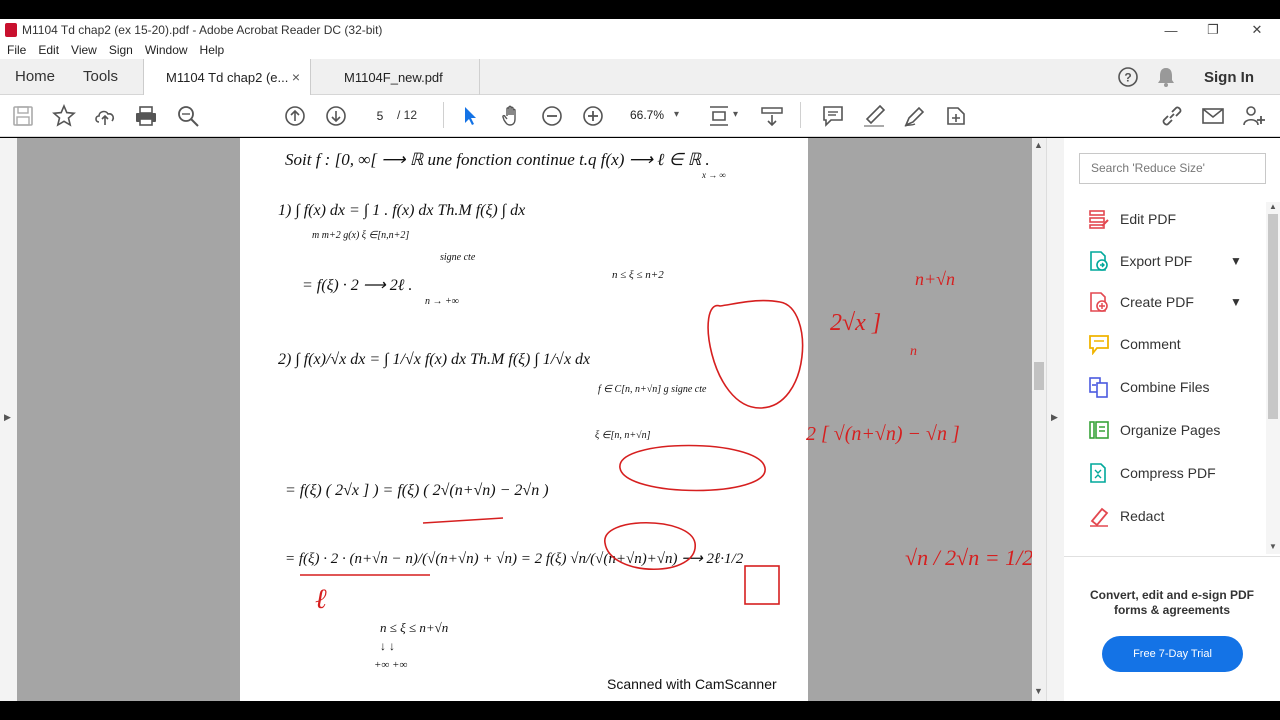 This screenshot has height=720, width=1280. What do you see at coordinates (1172, 168) in the screenshot?
I see `tools-search-input: Search 'Reduce Size'` at bounding box center [1172, 168].